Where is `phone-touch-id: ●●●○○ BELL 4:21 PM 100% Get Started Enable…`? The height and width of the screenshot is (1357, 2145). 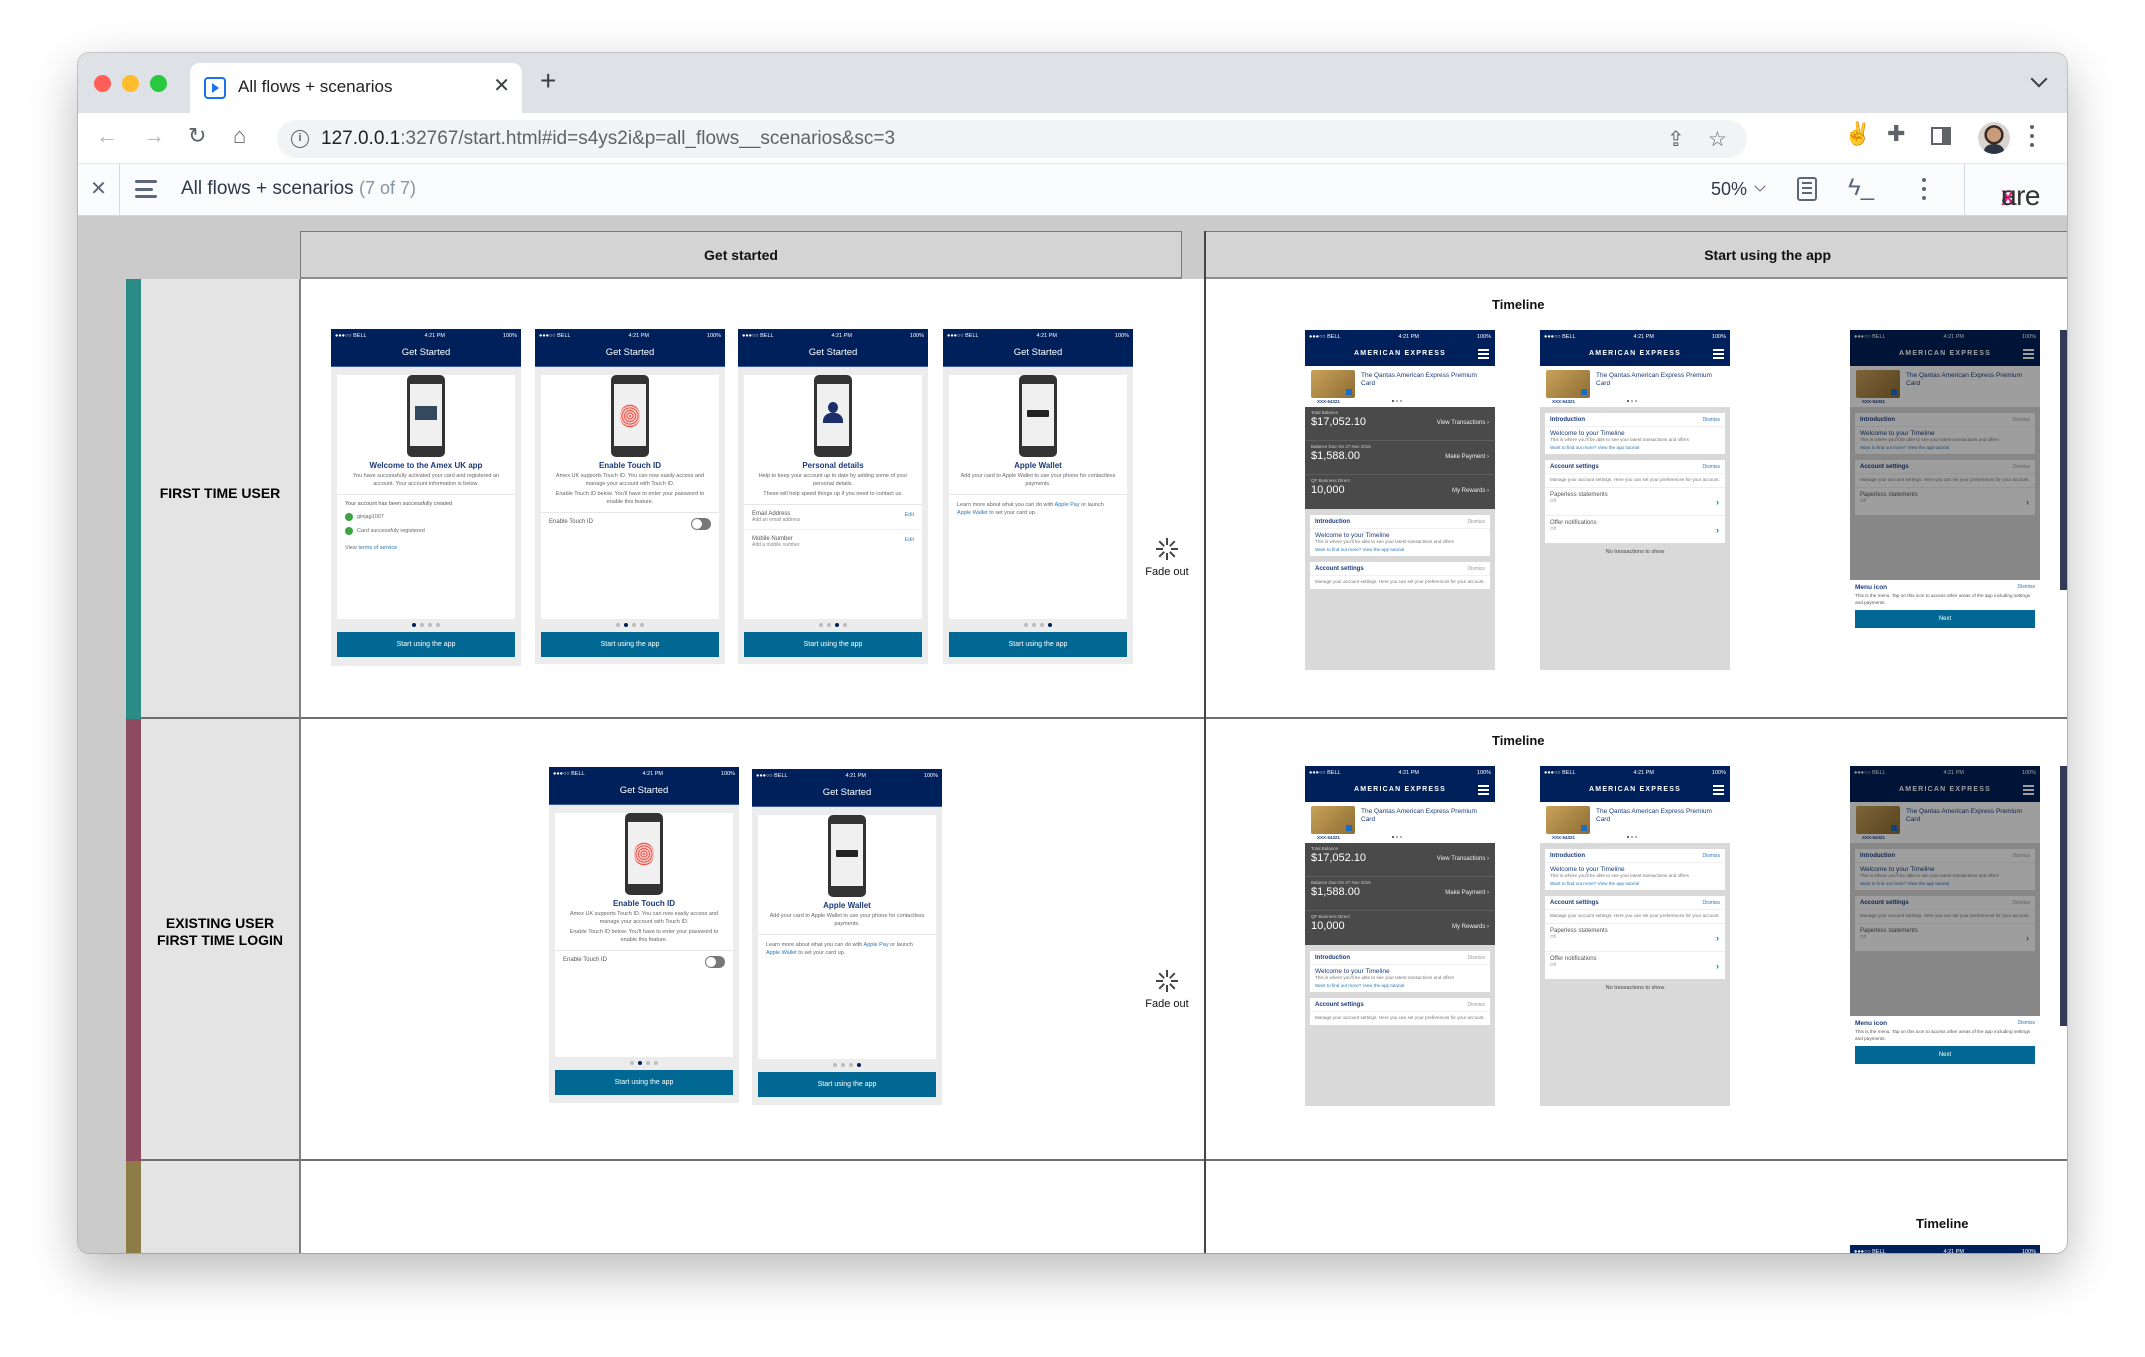 phone-touch-id: ●●●○○ BELL 4:21 PM 100% Get Started Enable… is located at coordinates (630, 496).